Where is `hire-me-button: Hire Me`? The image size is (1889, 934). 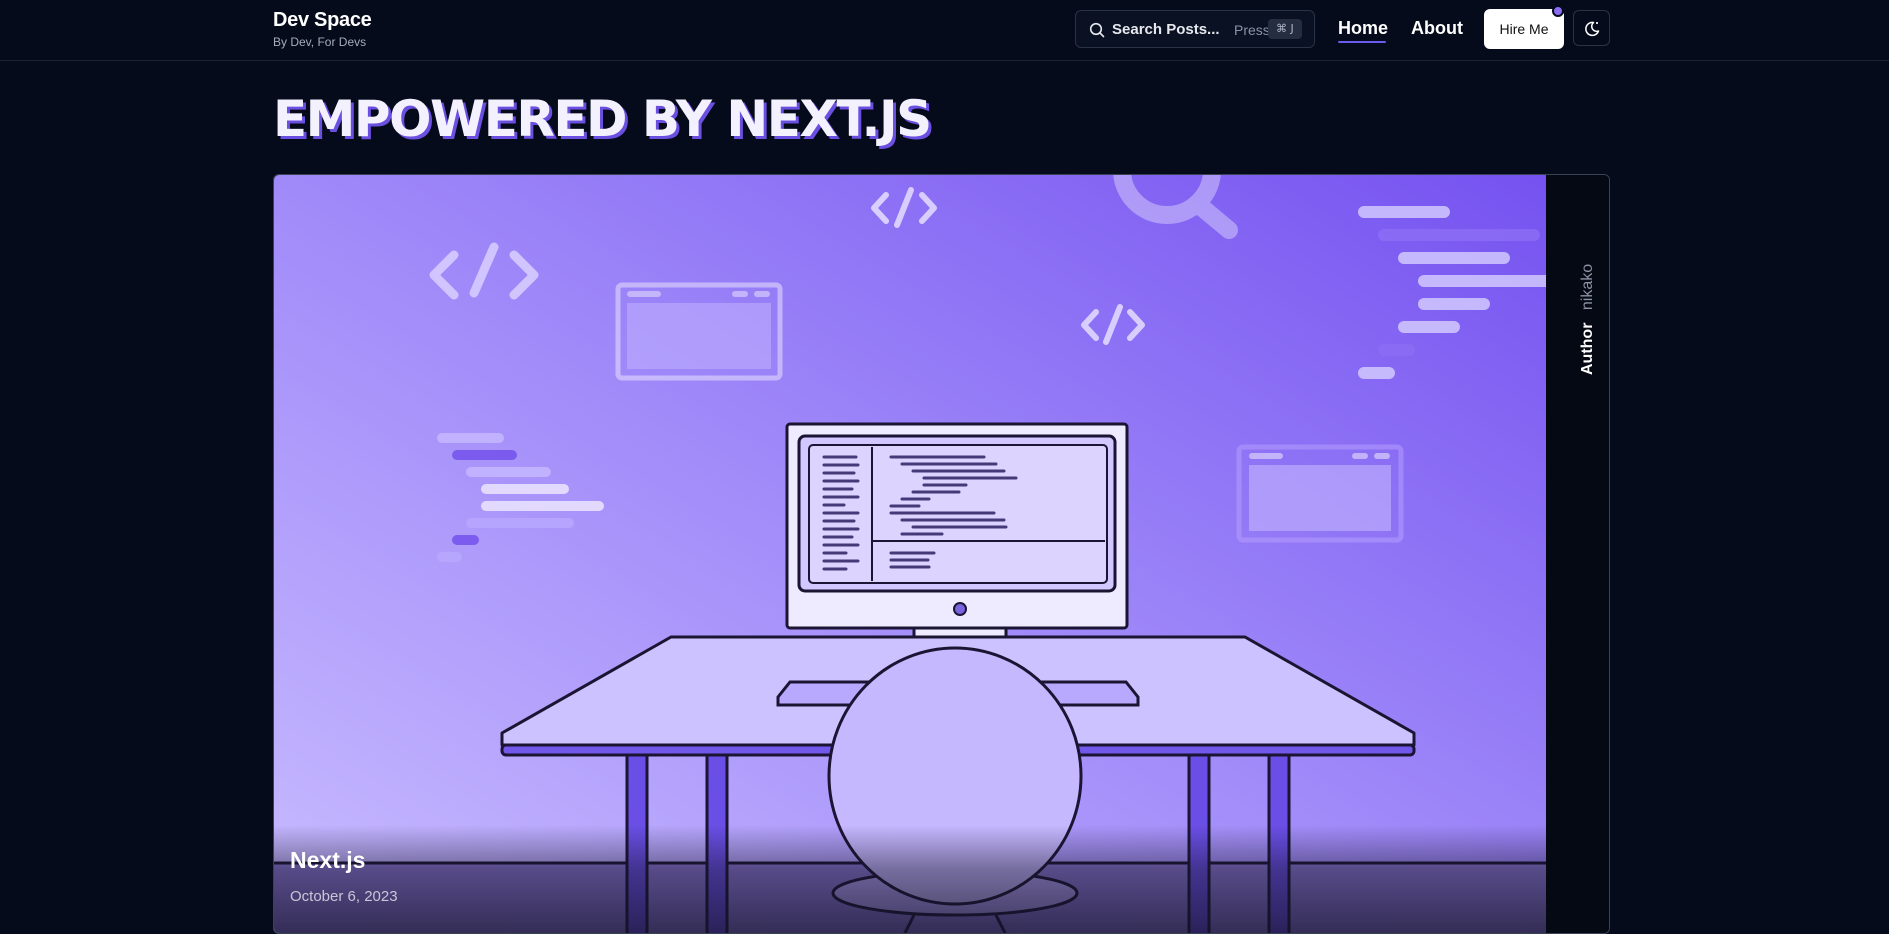
hire-me-button: Hire Me is located at coordinates (1524, 29).